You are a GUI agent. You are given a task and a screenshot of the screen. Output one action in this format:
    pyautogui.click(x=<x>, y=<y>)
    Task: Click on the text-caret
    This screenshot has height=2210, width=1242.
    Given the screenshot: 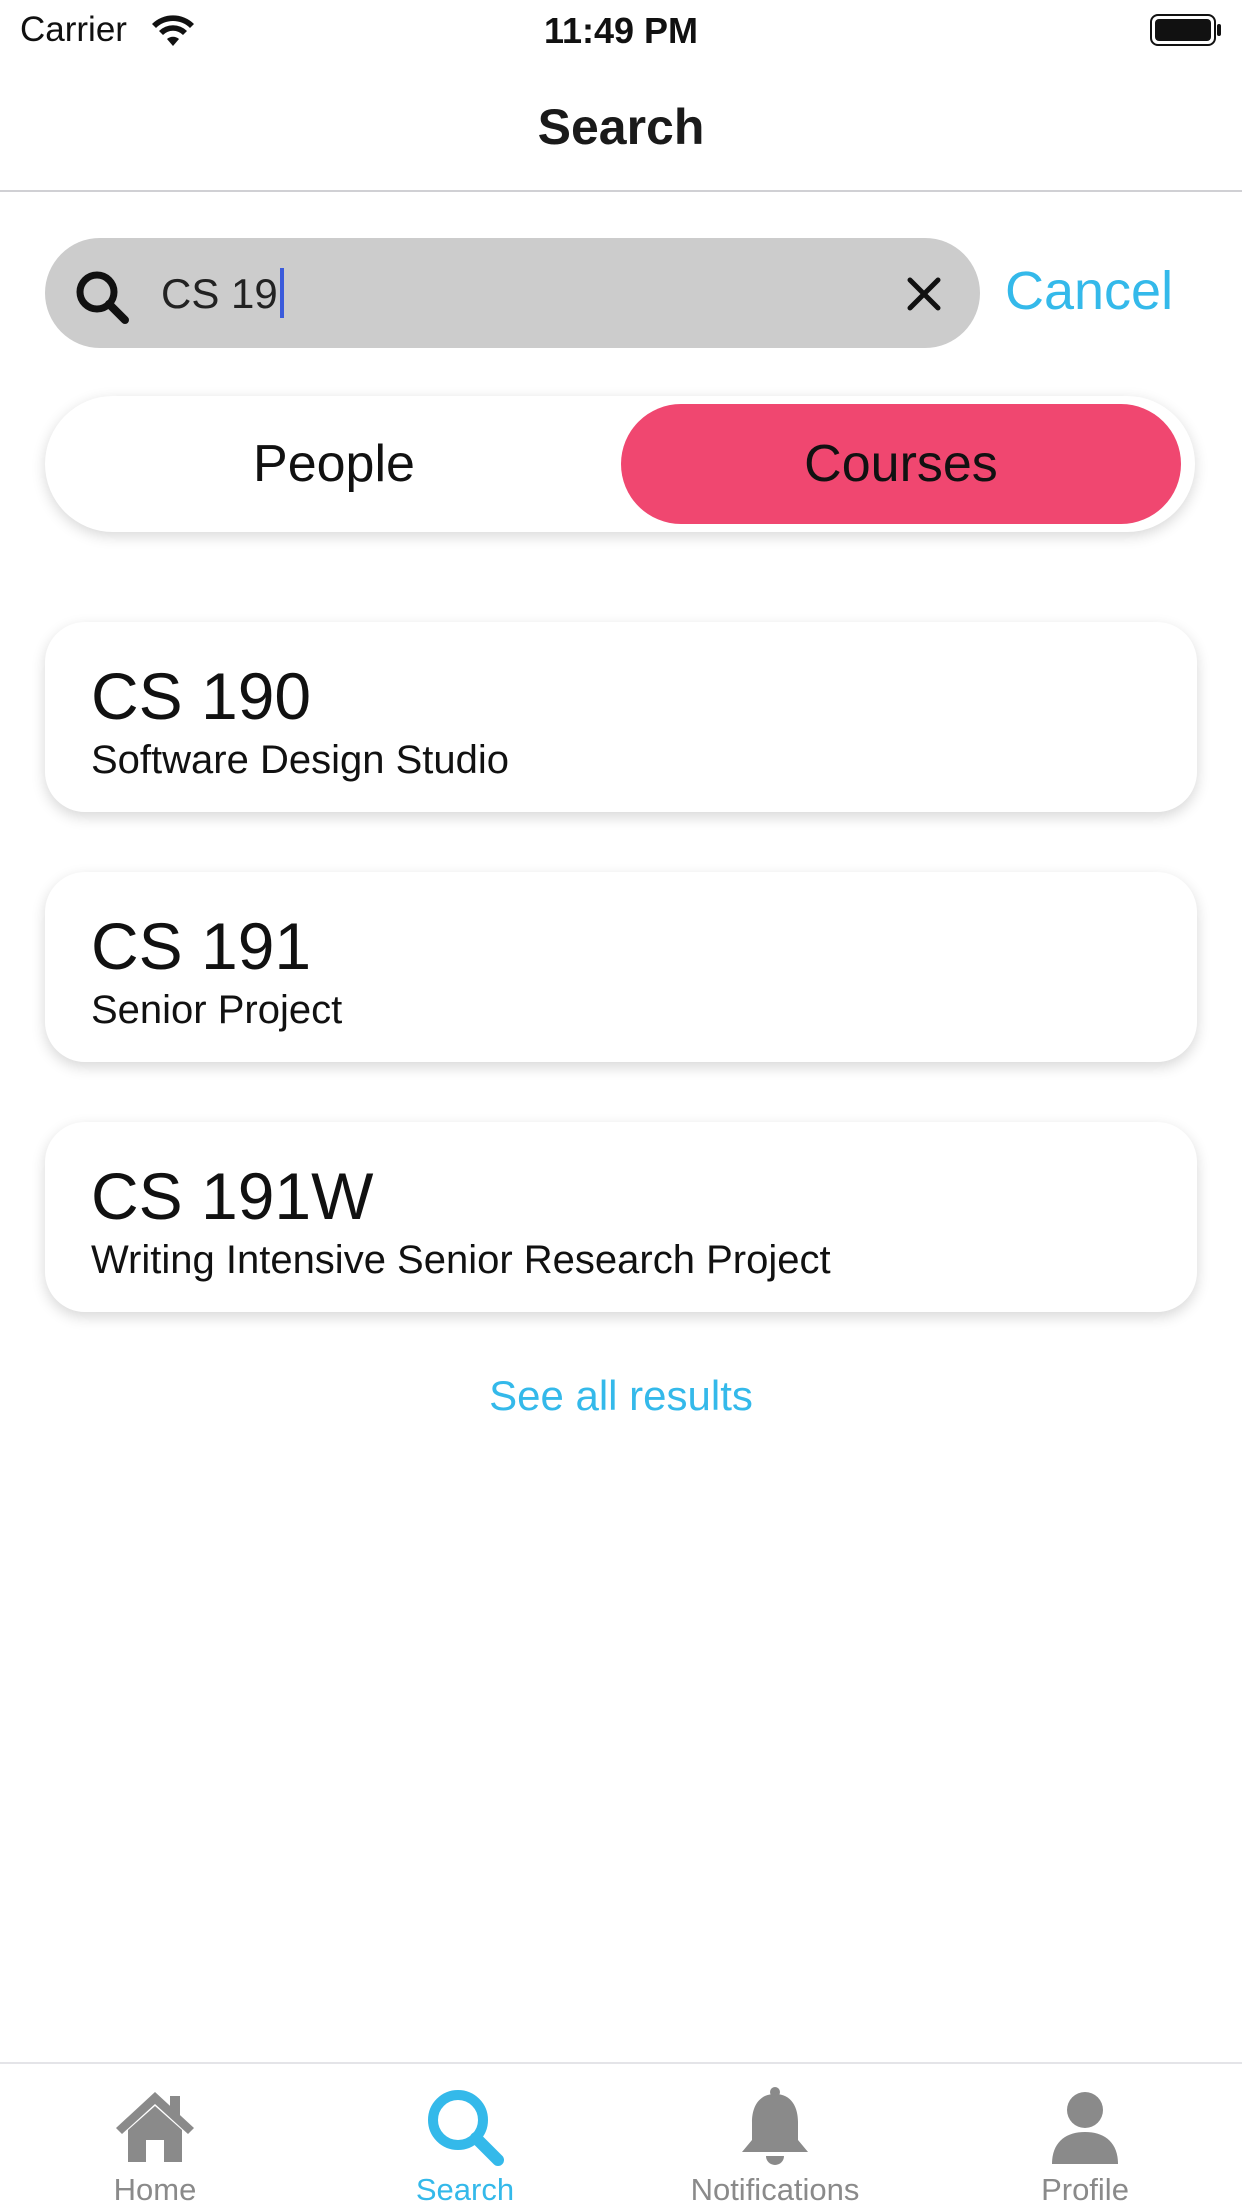 What is the action you would take?
    pyautogui.click(x=281, y=293)
    